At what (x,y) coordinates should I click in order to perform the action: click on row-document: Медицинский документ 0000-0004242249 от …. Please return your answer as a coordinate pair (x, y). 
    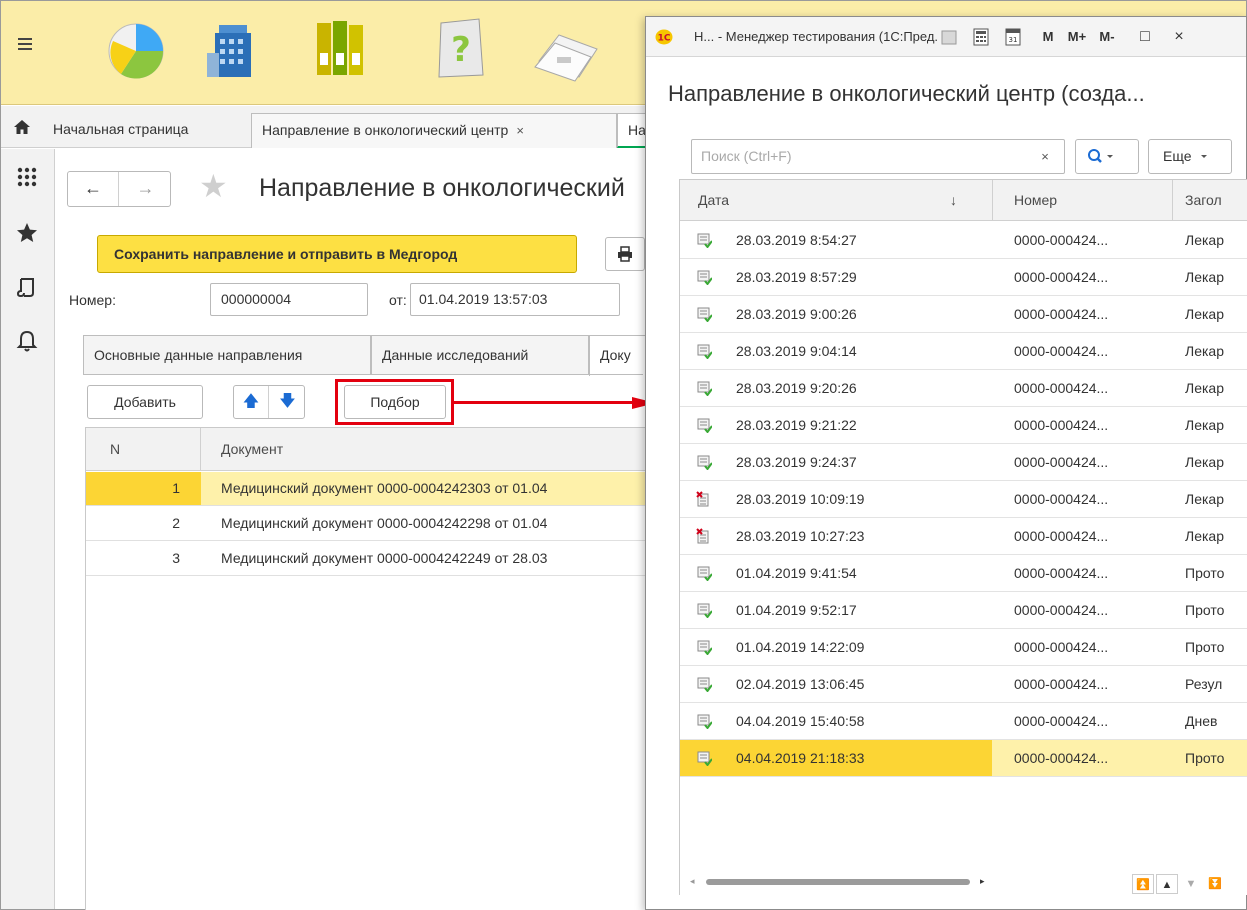
    Looking at the image, I should click on (384, 558).